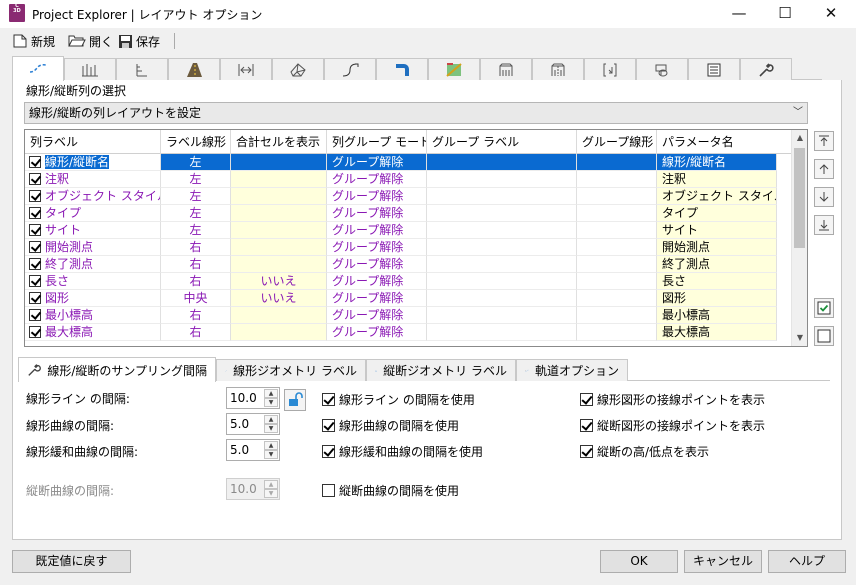 This screenshot has width=856, height=585. What do you see at coordinates (672, 399) in the screenshot?
I see `show-alignment-tangent-checkbox: 線形図形の接線ポイントを表示` at bounding box center [672, 399].